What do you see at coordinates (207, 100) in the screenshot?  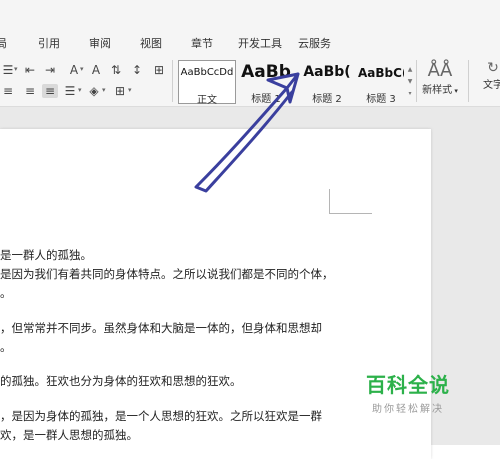 I see `style-label: 正文` at bounding box center [207, 100].